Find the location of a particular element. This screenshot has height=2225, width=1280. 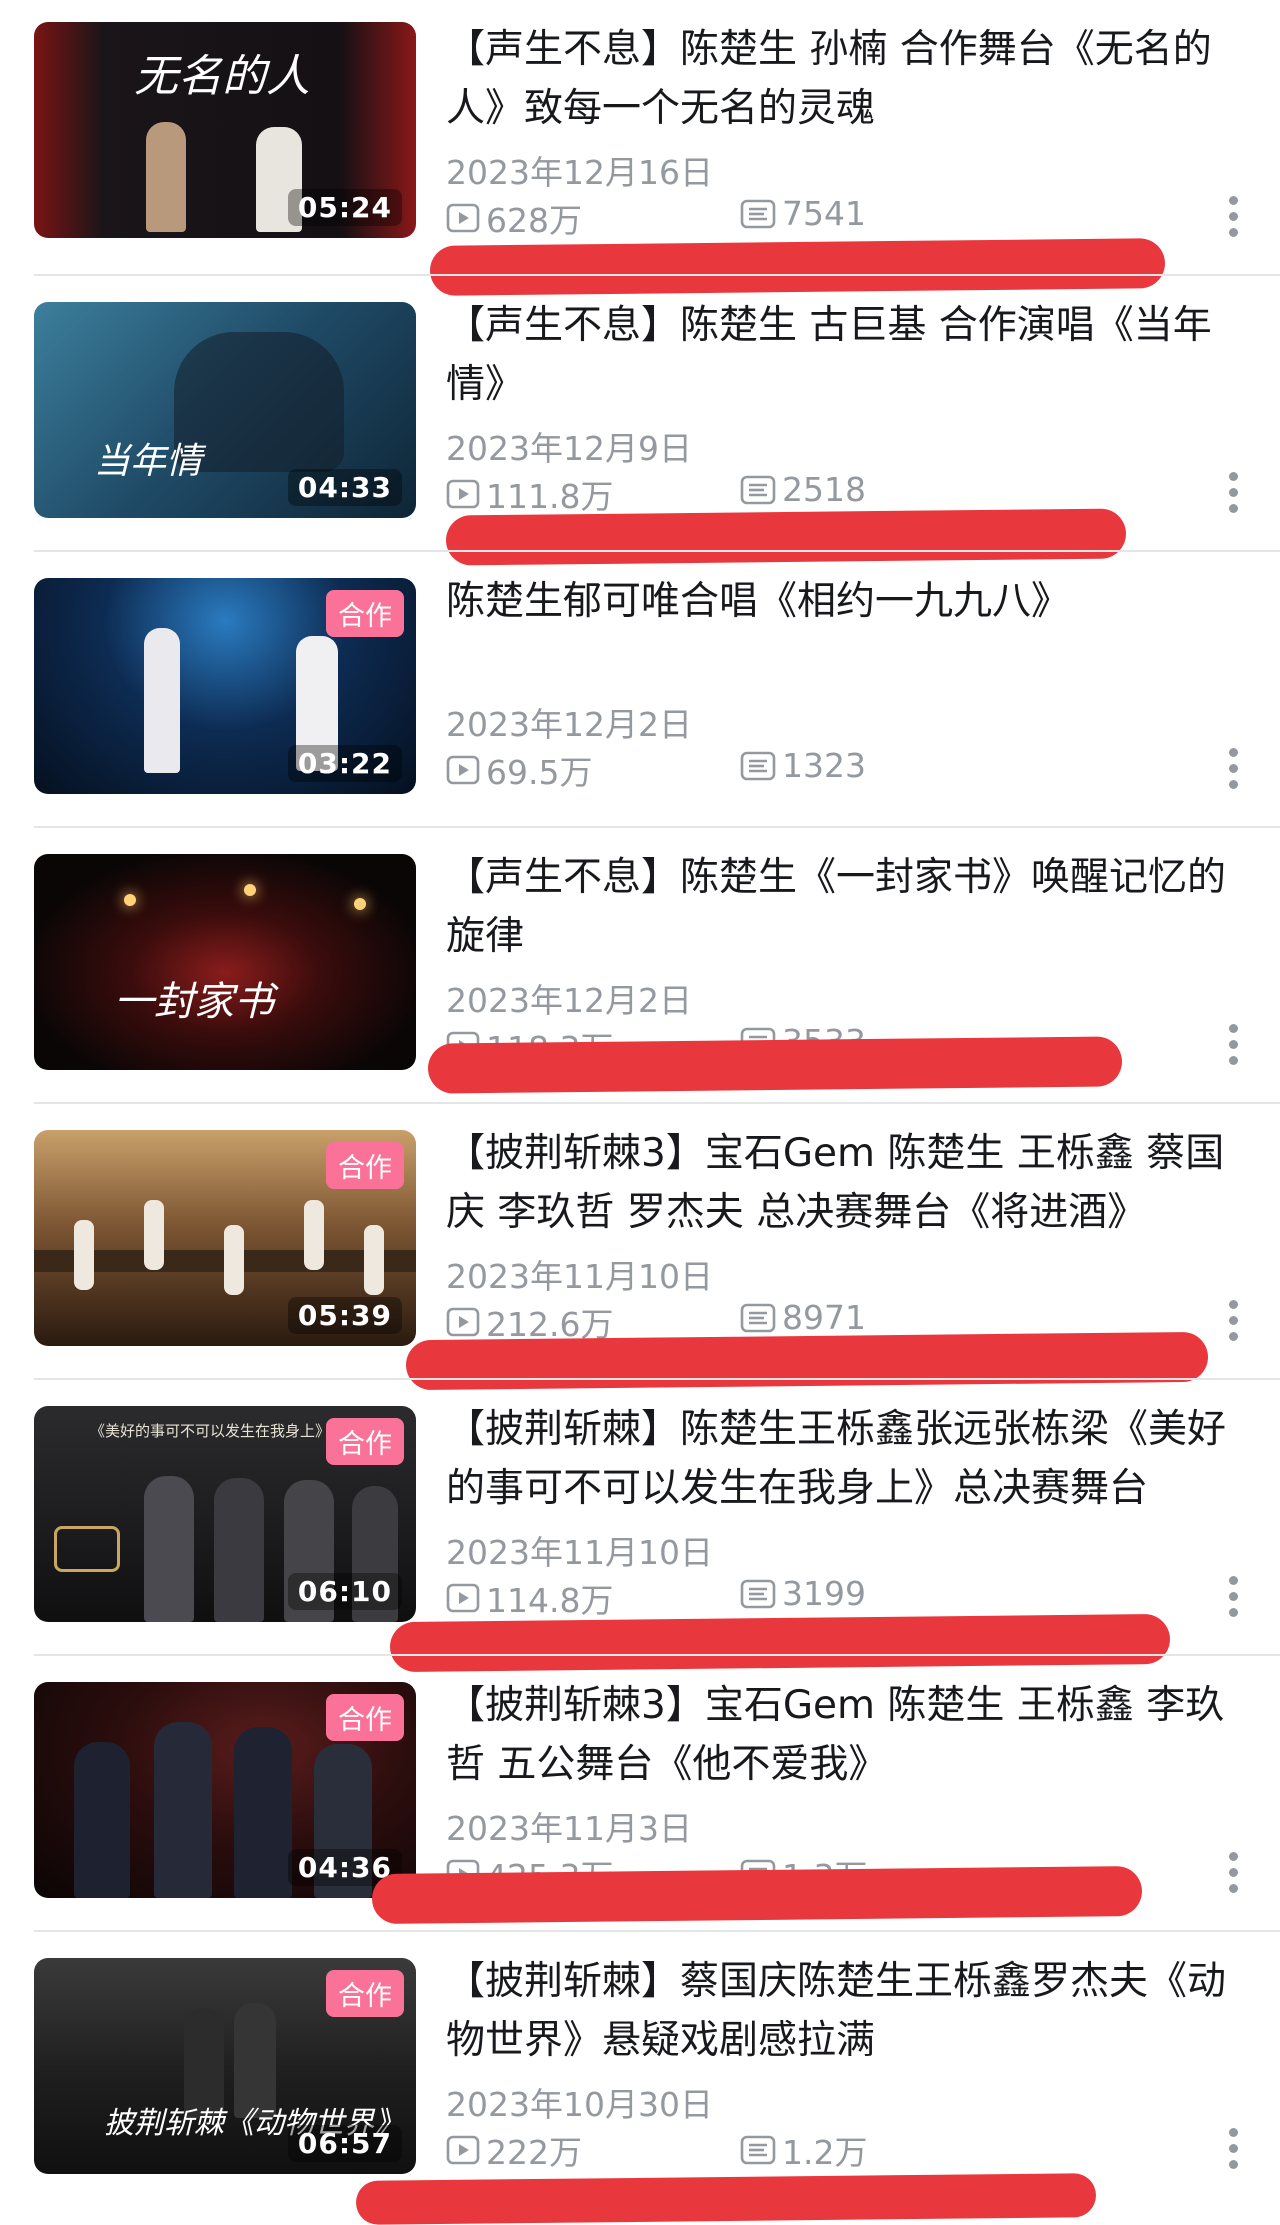

publish-date: 2023年10月30日 is located at coordinates (579, 2104).